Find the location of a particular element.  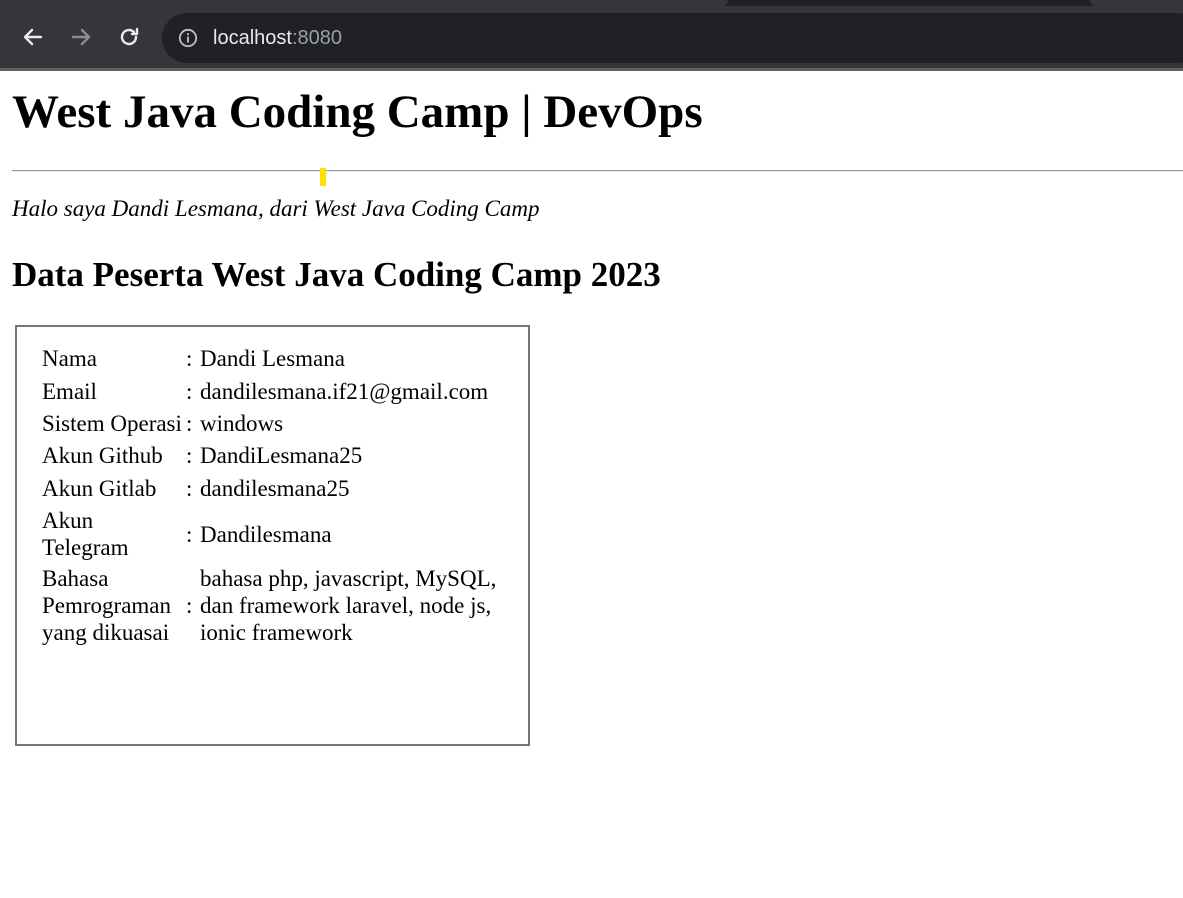

row-value: windows is located at coordinates (242, 423).